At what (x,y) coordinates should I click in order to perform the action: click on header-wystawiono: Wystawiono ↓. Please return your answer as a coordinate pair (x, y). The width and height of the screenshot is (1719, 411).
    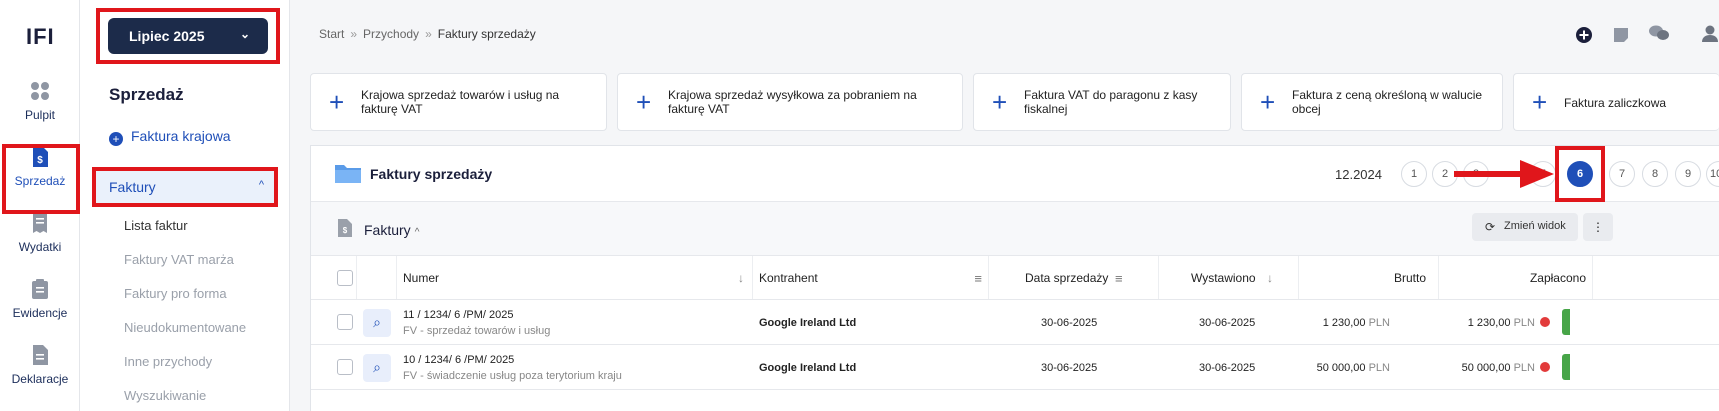
    Looking at the image, I should click on (1229, 277).